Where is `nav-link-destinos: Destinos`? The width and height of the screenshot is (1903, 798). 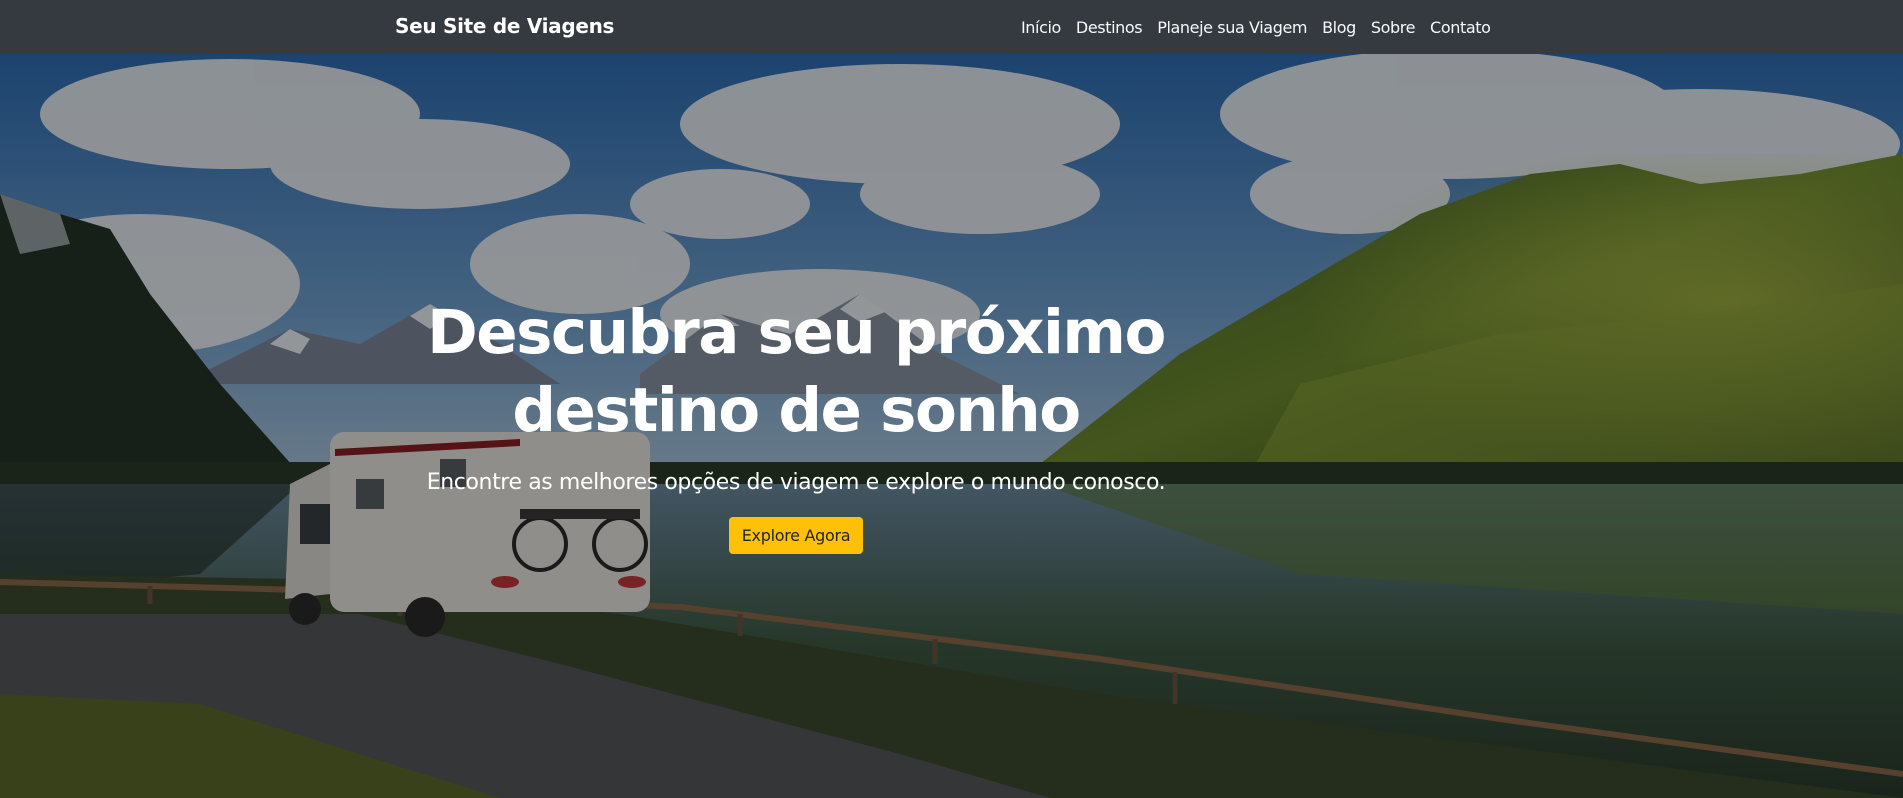 nav-link-destinos: Destinos is located at coordinates (1108, 27).